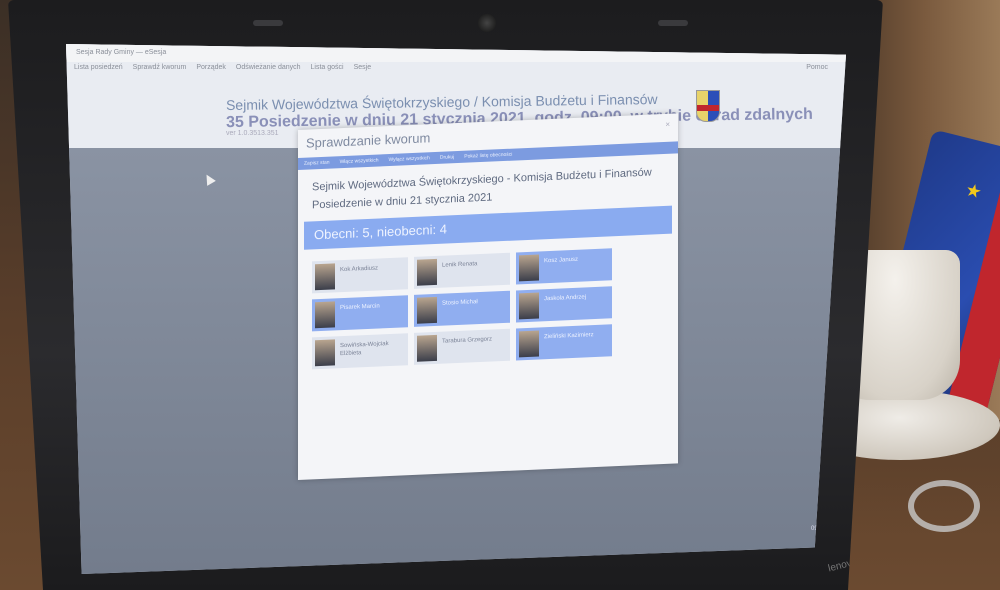  What do you see at coordinates (488, 227) in the screenshot?
I see `quorum-summary: Obecni: 5, nieobecni: 4` at bounding box center [488, 227].